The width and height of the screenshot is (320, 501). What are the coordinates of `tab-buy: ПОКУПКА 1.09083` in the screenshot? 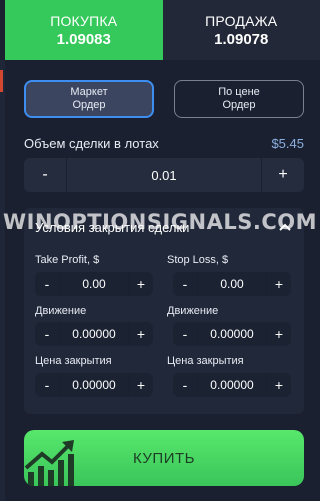 It's located at (84, 30).